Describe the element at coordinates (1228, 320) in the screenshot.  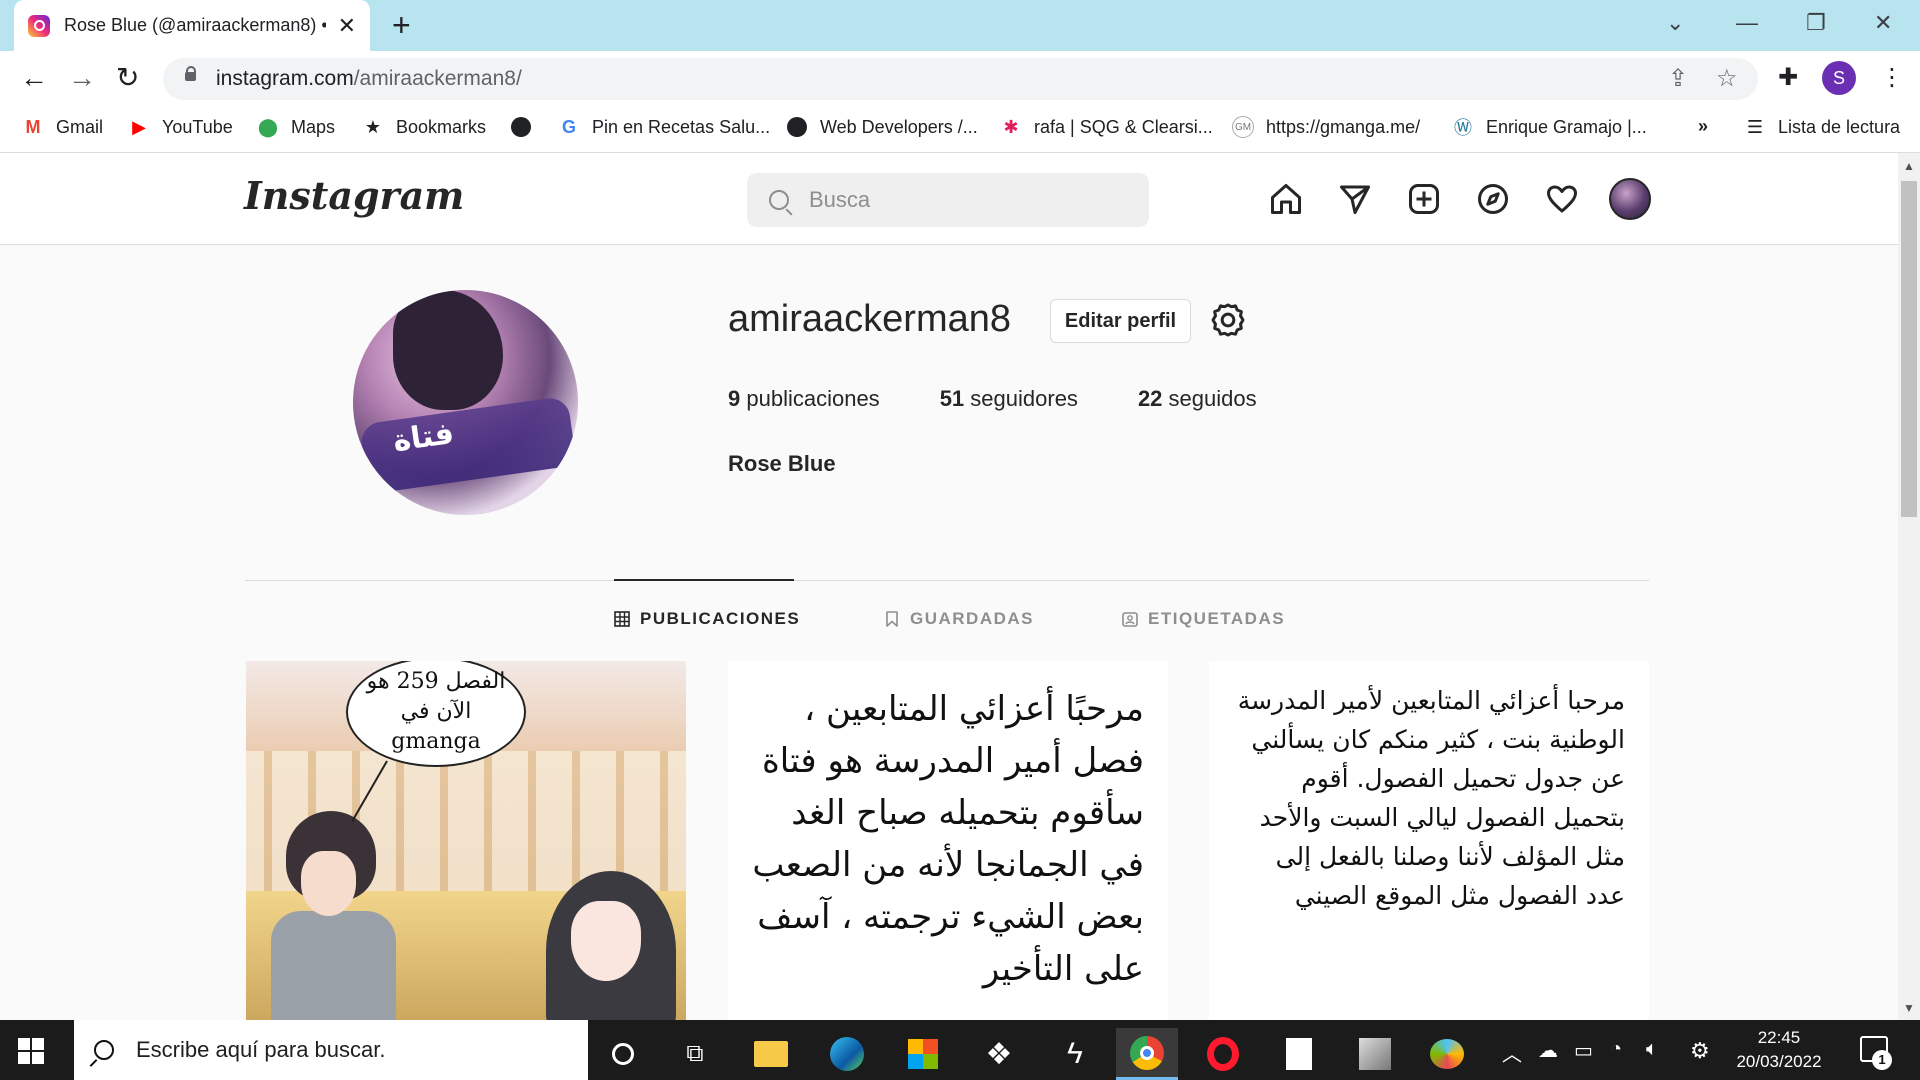
I see `settings-gear-icon` at that location.